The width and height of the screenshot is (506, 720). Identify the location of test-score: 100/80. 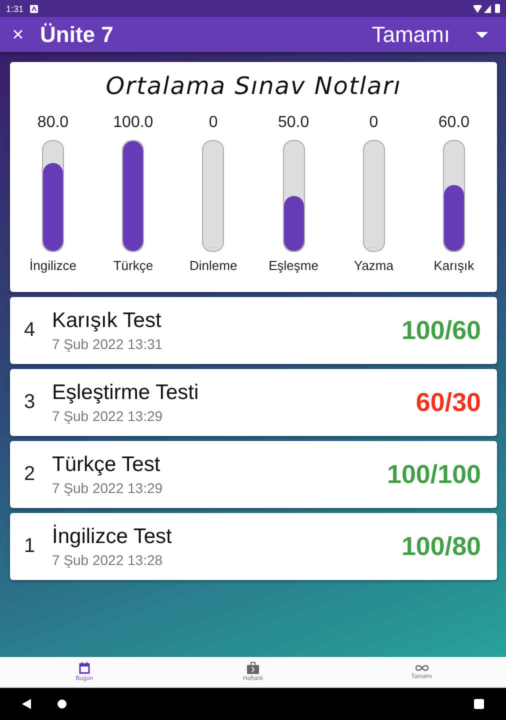
(441, 546).